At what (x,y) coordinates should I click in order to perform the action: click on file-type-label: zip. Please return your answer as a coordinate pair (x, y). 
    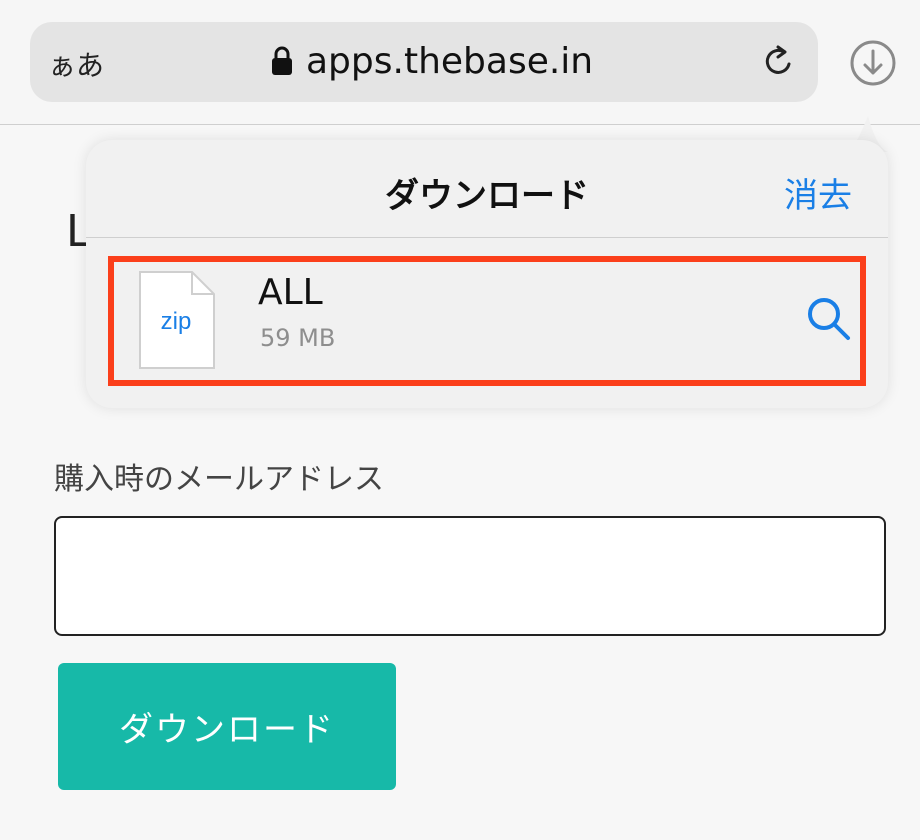
    Looking at the image, I should click on (176, 321).